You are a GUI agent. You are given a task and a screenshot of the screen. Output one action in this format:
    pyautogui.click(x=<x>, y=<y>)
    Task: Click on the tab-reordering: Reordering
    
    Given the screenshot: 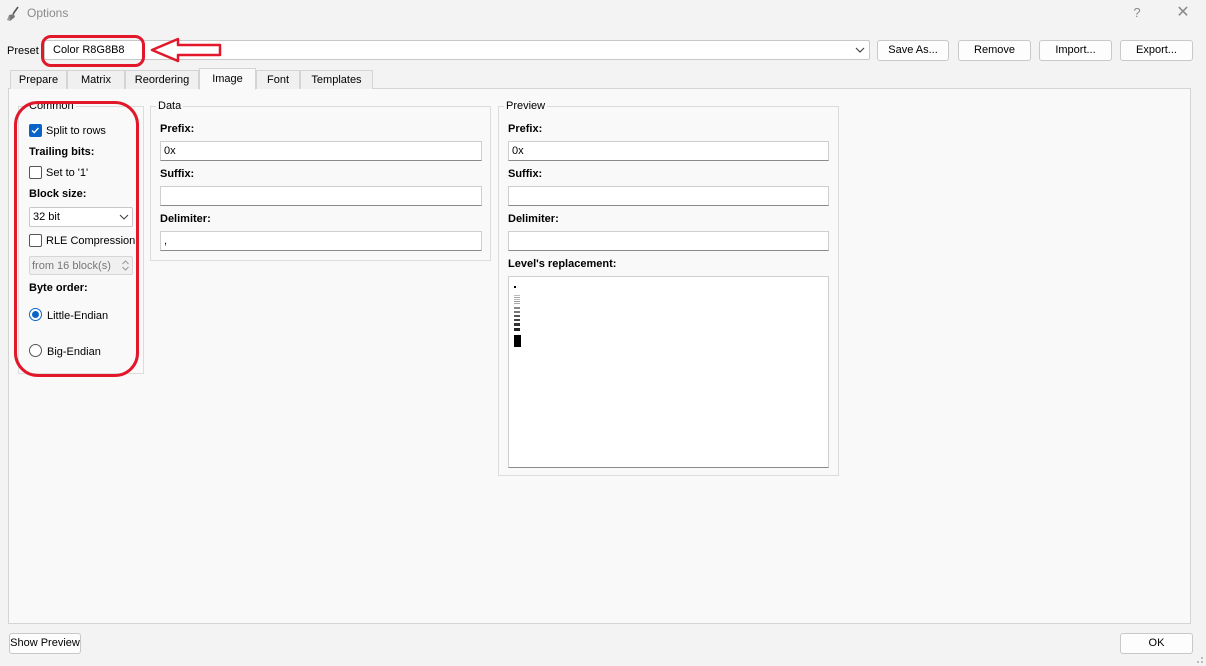 What is the action you would take?
    pyautogui.click(x=162, y=79)
    